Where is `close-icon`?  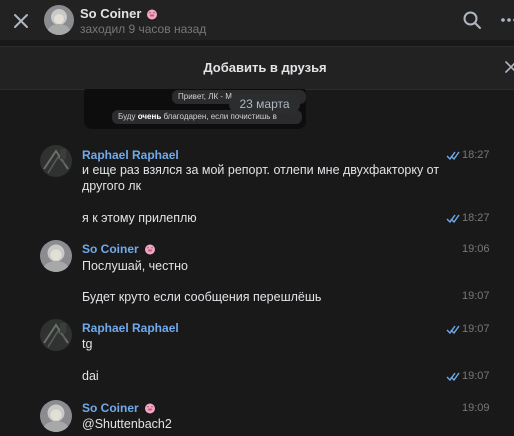
close-icon is located at coordinates (21, 21).